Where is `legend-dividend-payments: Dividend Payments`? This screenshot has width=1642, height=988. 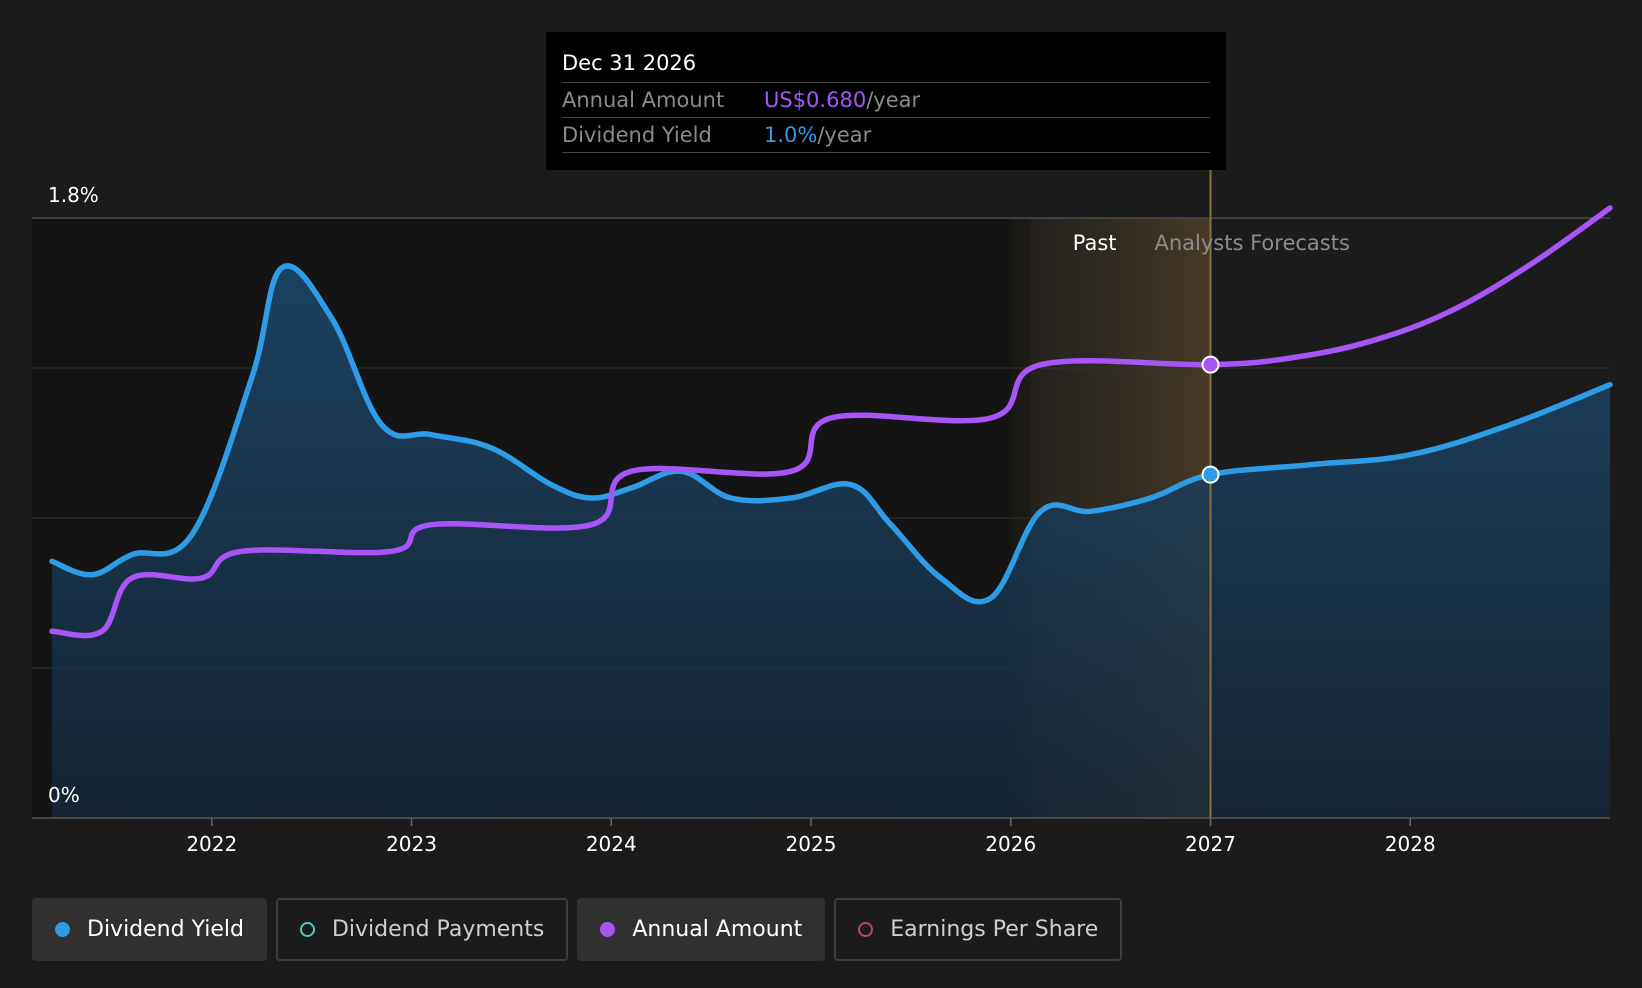 legend-dividend-payments: Dividend Payments is located at coordinates (422, 929).